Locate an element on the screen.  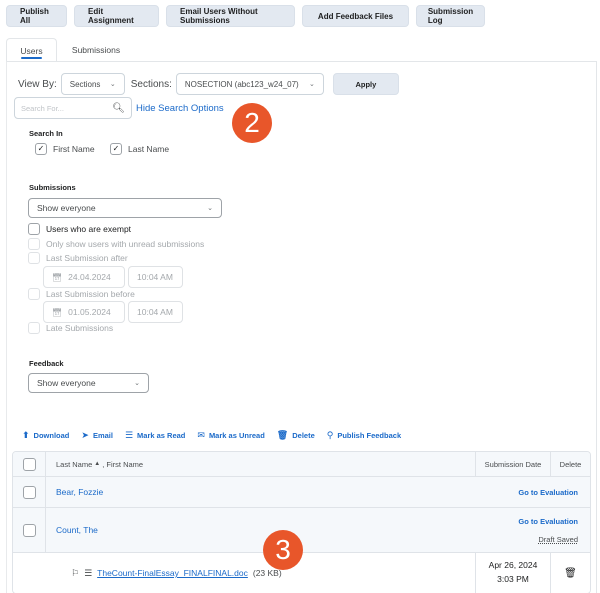
after-date-field: 📅︎ 24.04.2024 is located at coordinates (84, 277).